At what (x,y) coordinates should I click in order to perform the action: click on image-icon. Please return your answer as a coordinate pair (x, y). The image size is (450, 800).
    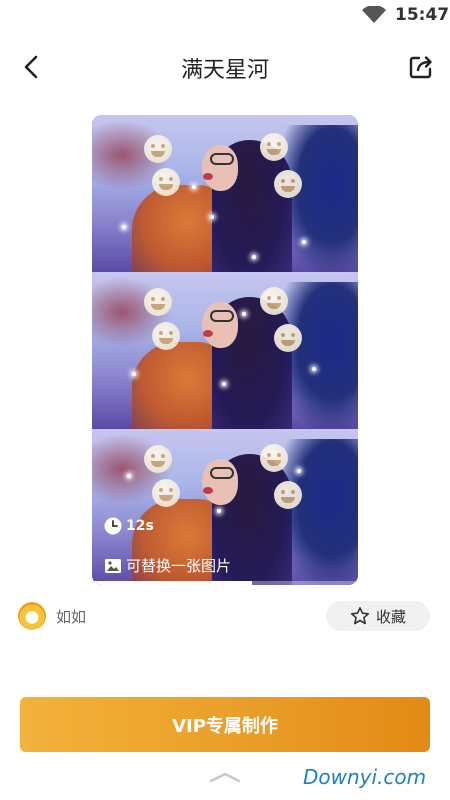
    Looking at the image, I should click on (113, 565).